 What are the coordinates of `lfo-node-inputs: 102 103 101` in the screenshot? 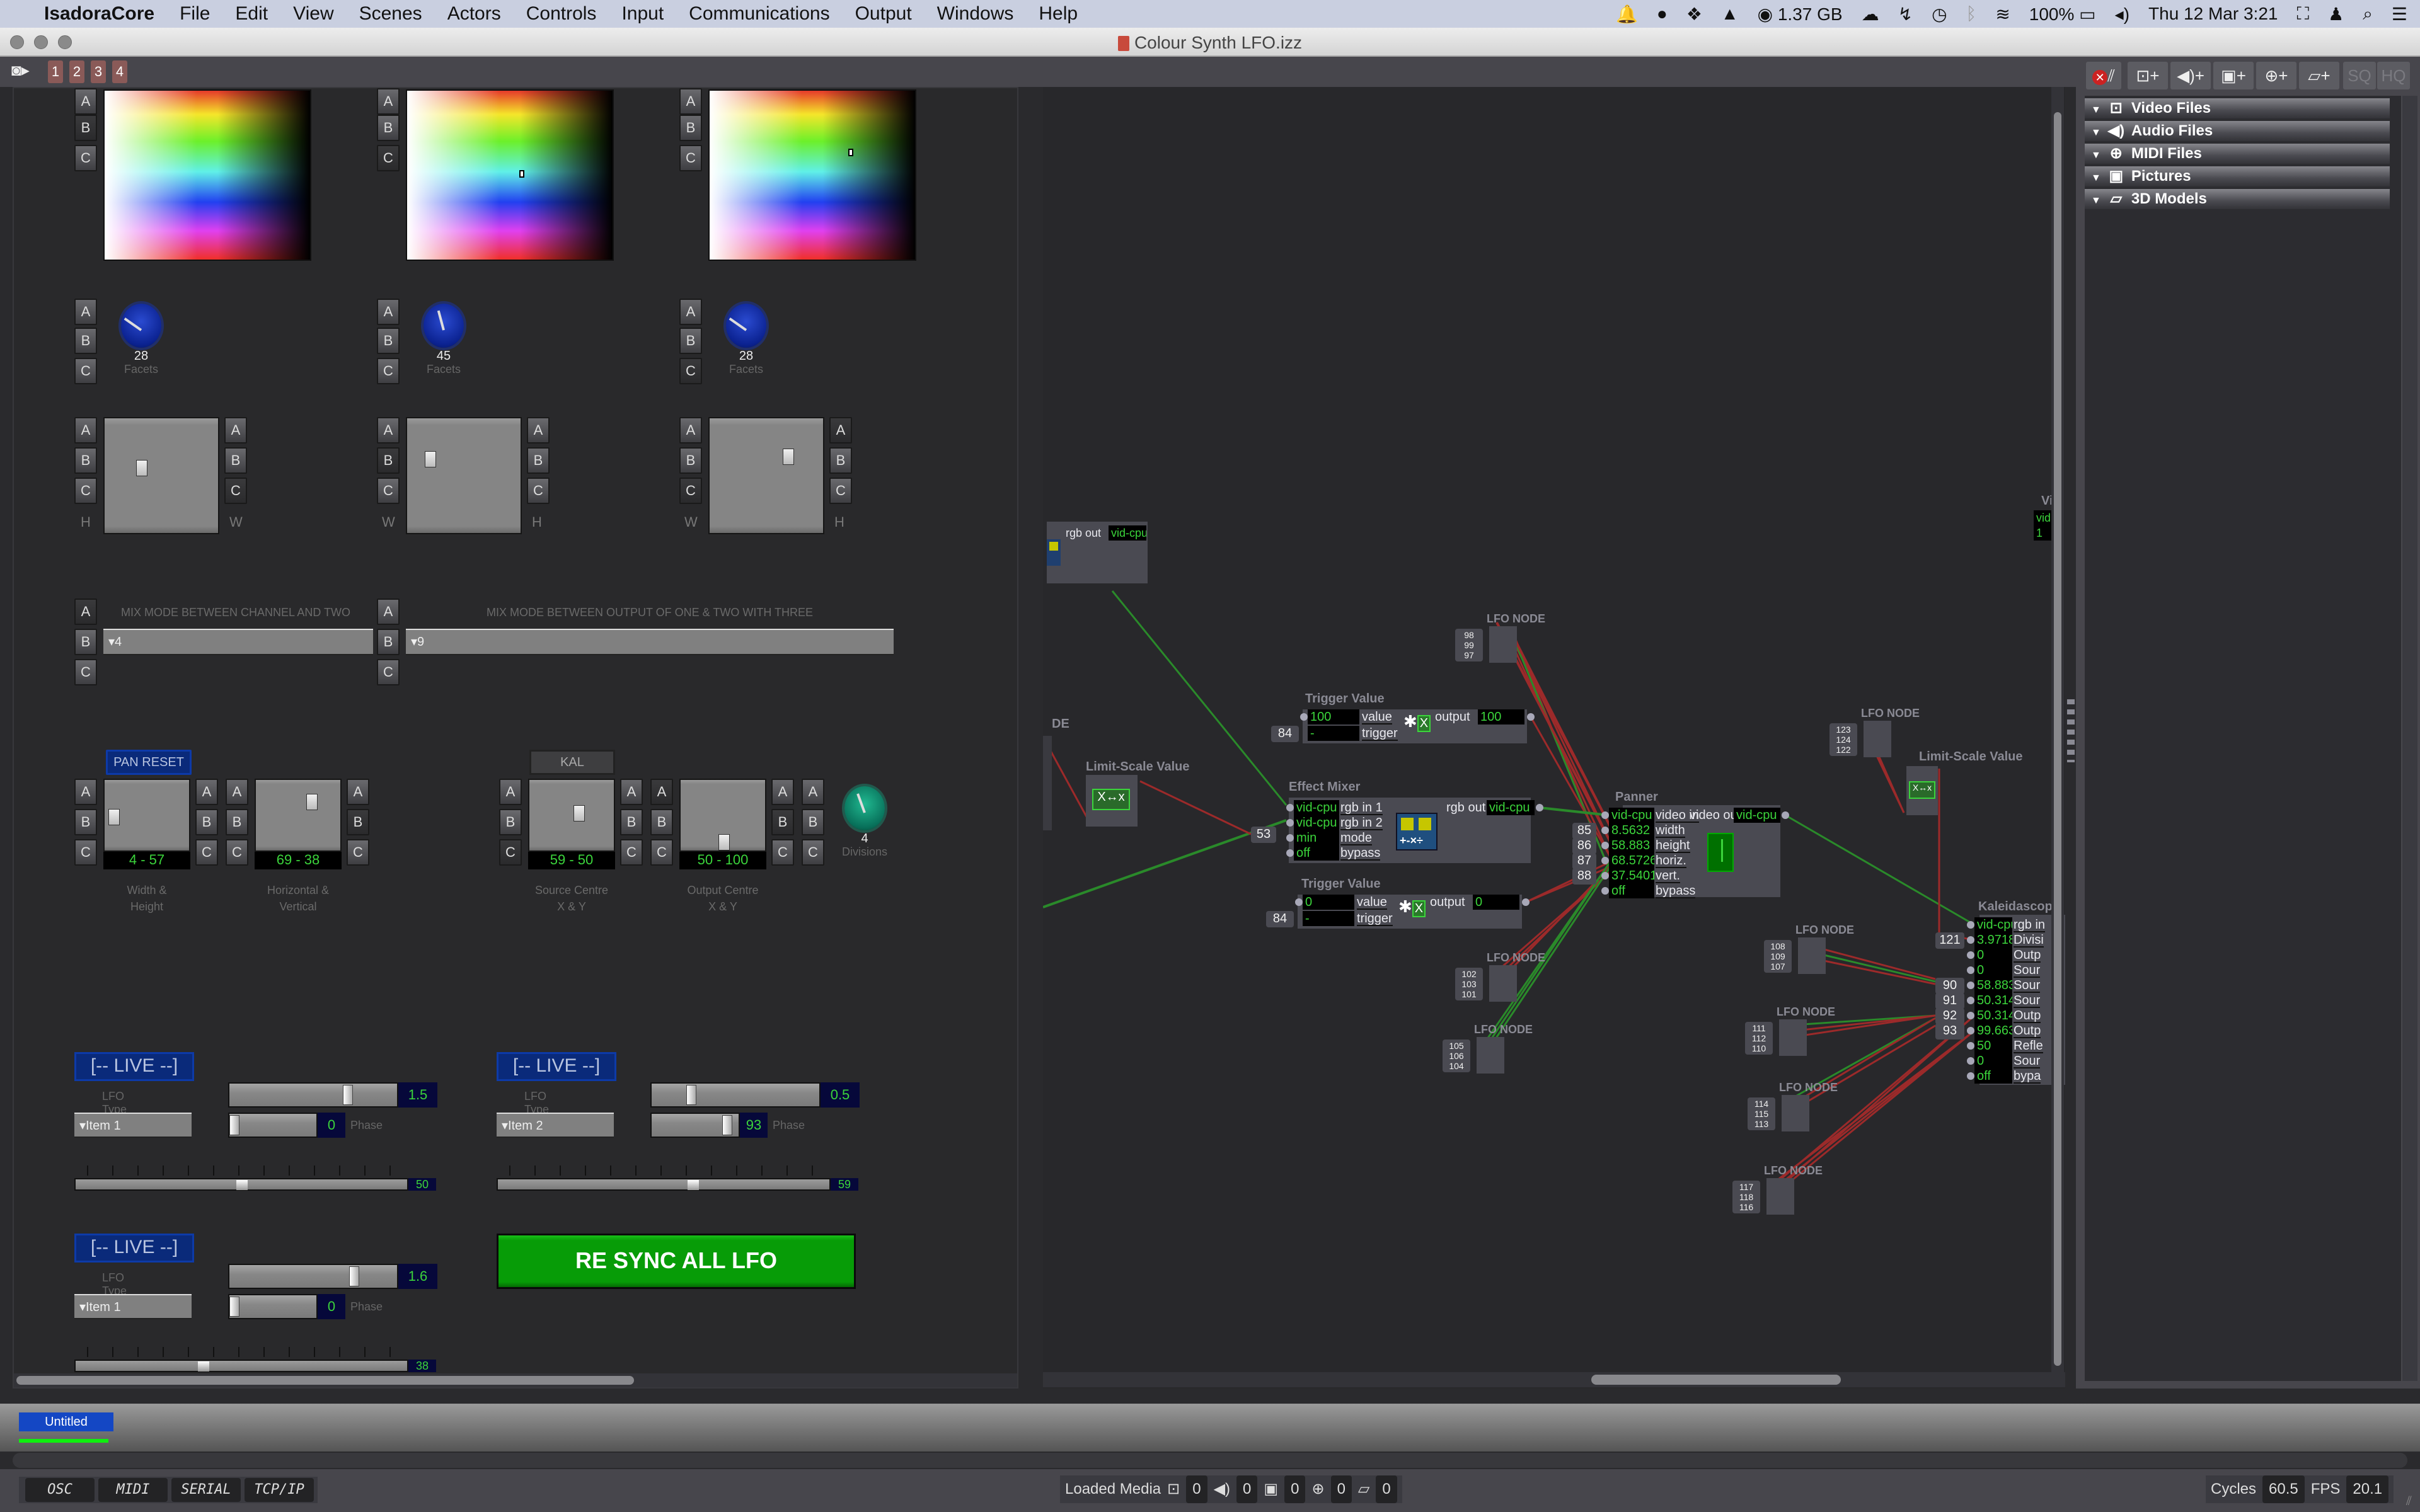 It's located at (1469, 984).